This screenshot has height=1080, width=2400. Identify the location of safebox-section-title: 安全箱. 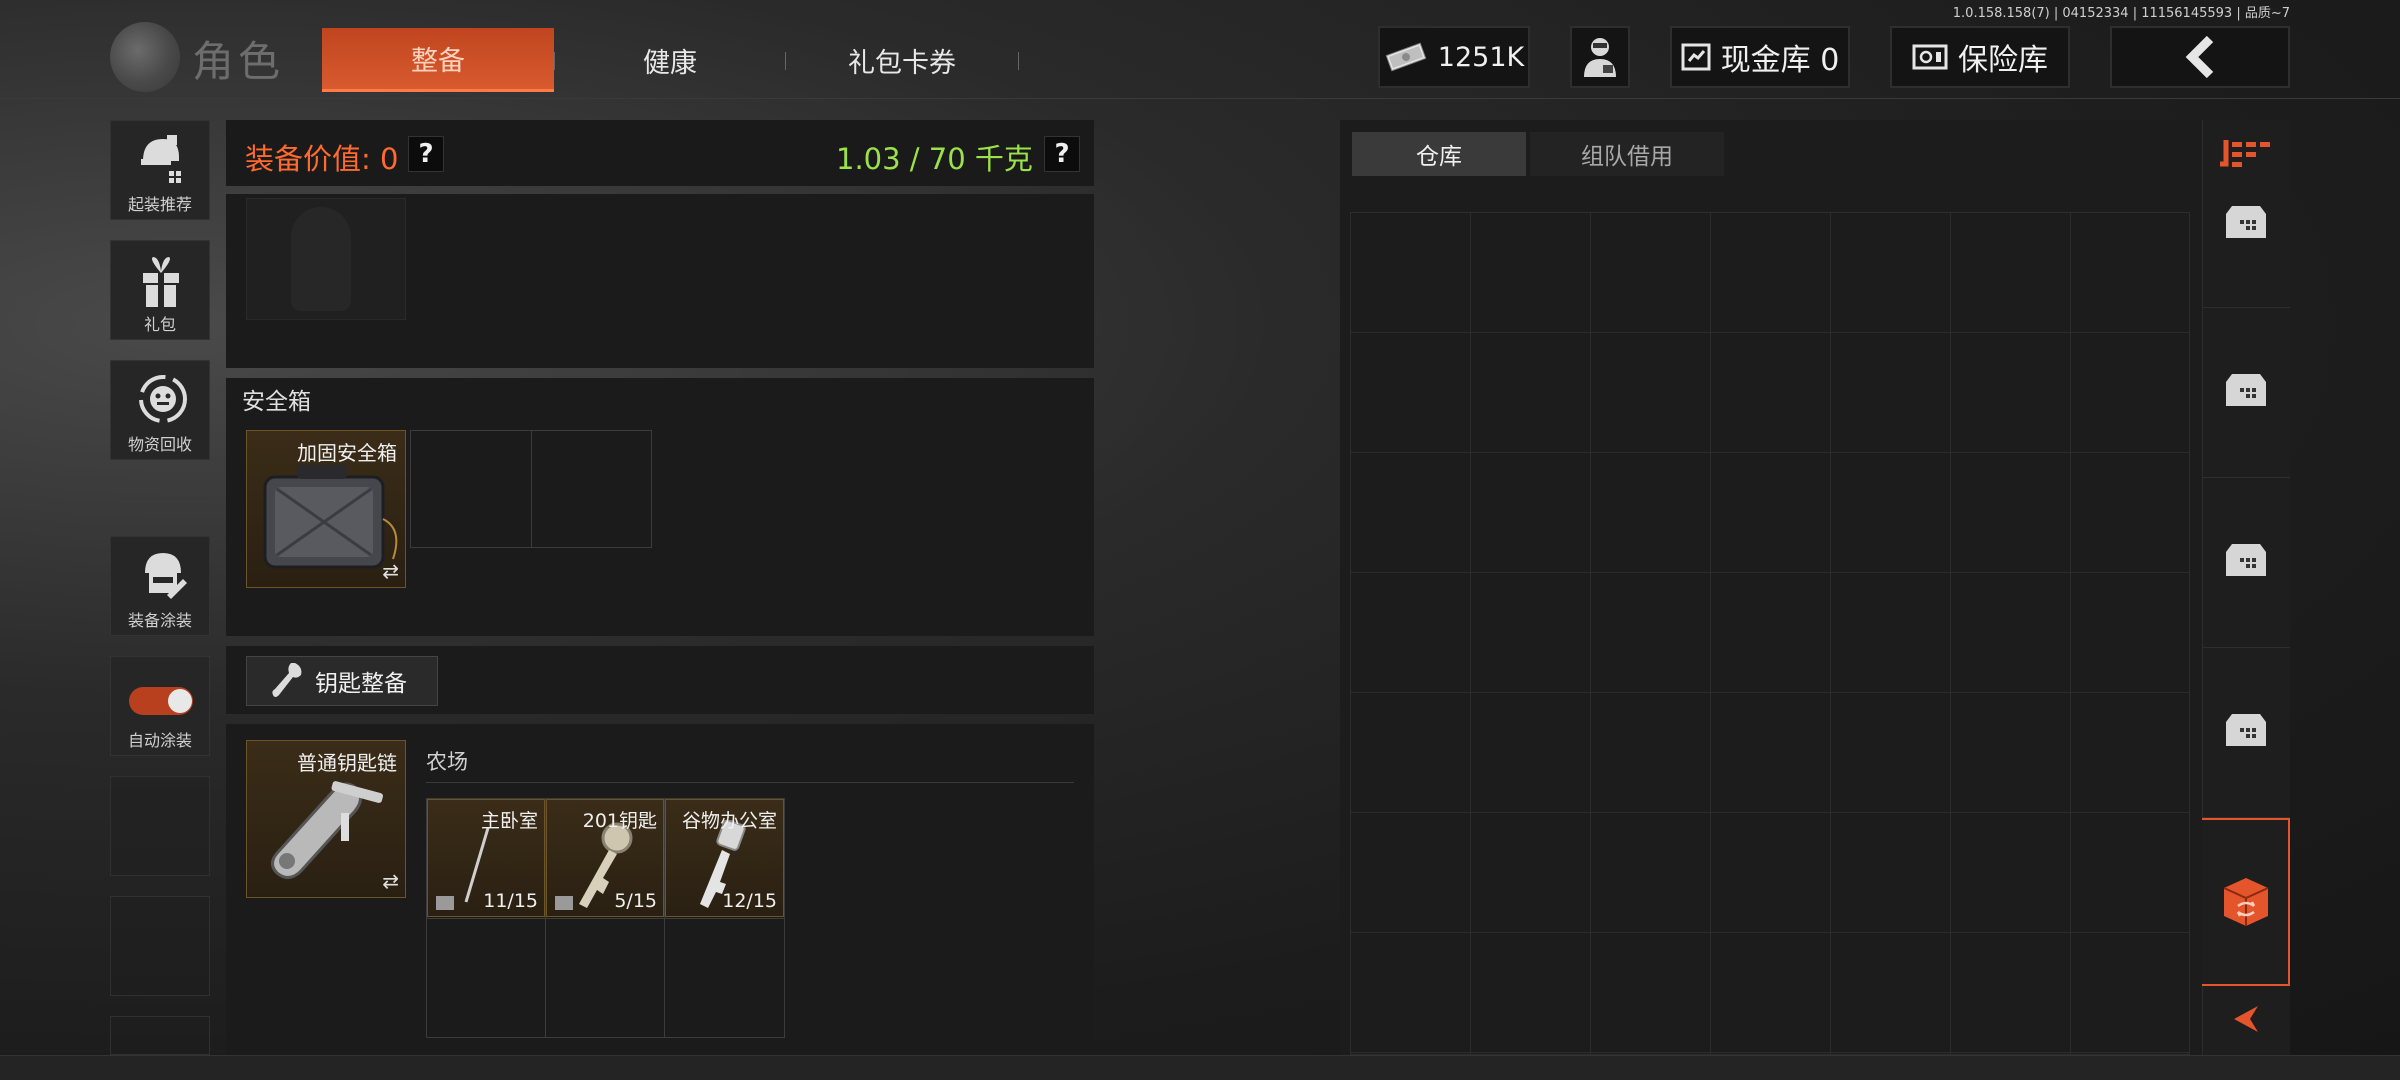
(276, 402).